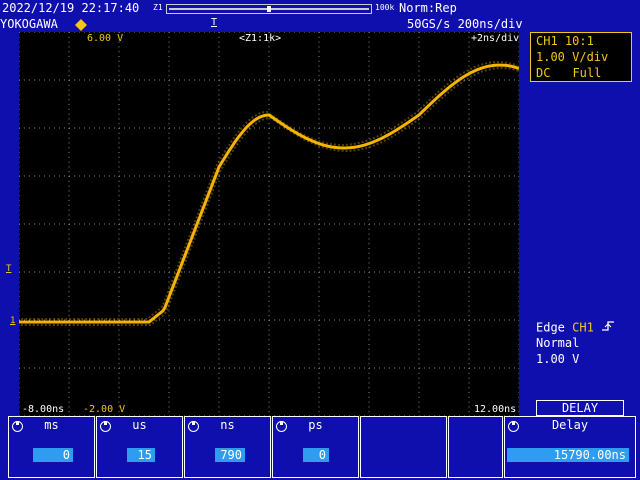 The height and width of the screenshot is (480, 640). Describe the element at coordinates (9, 269) in the screenshot. I see `trigger-level-marker: T` at that location.